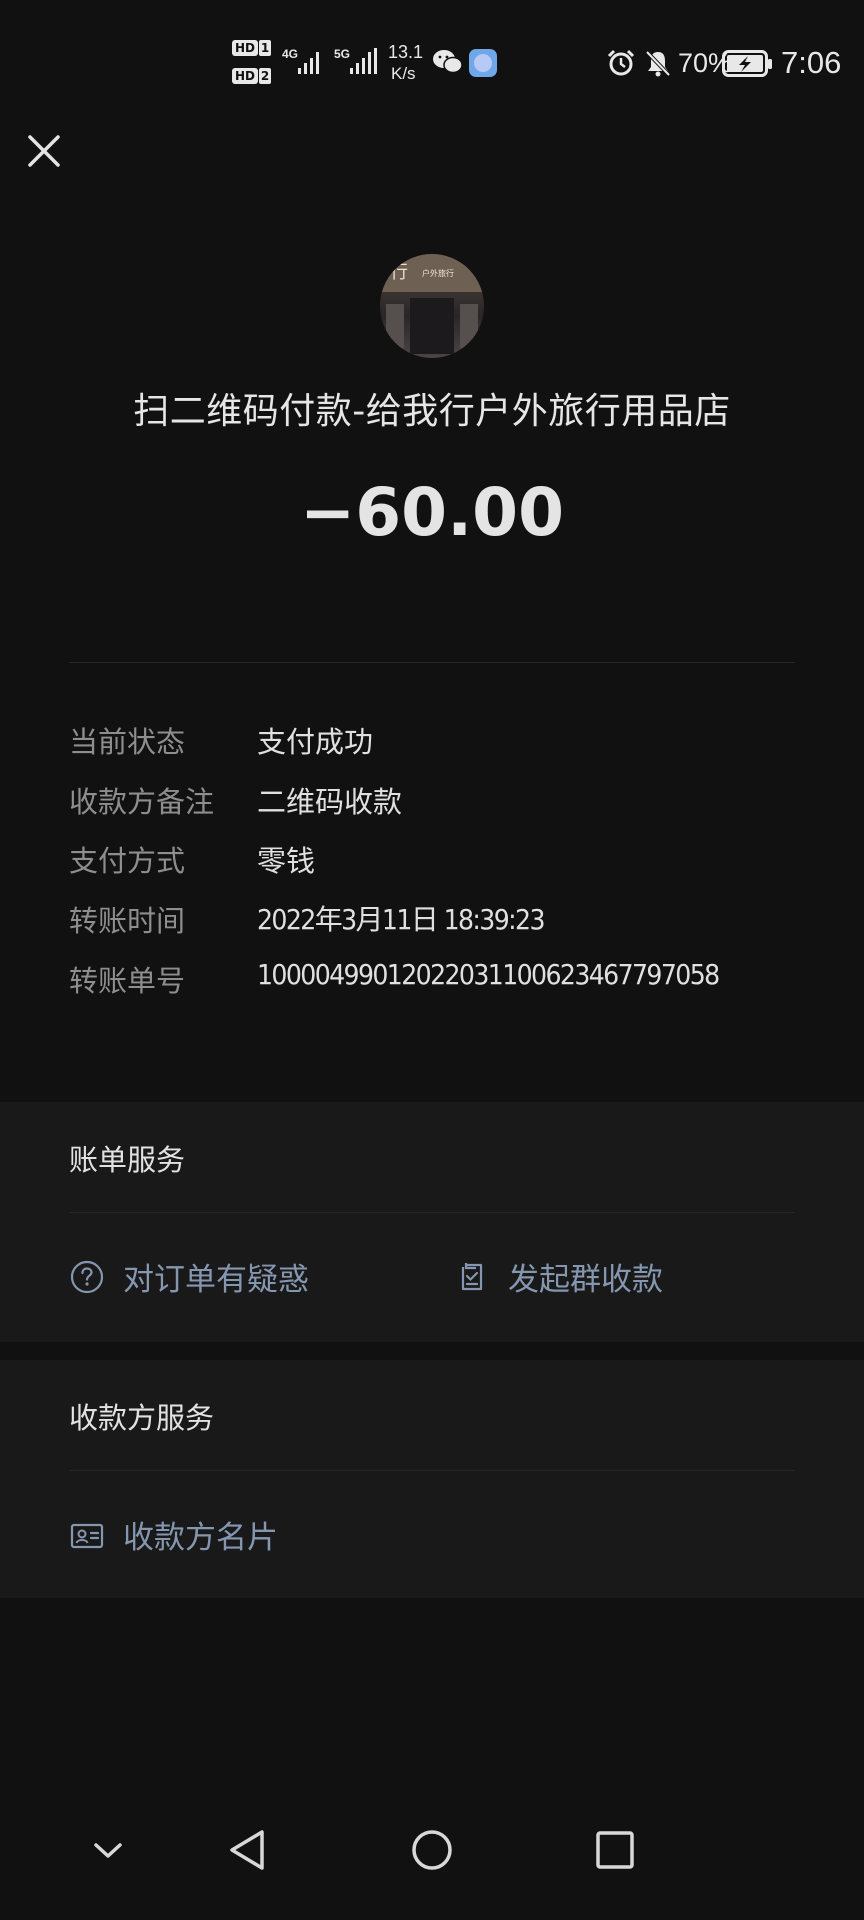  I want to click on contact-card-icon, so click(87, 1535).